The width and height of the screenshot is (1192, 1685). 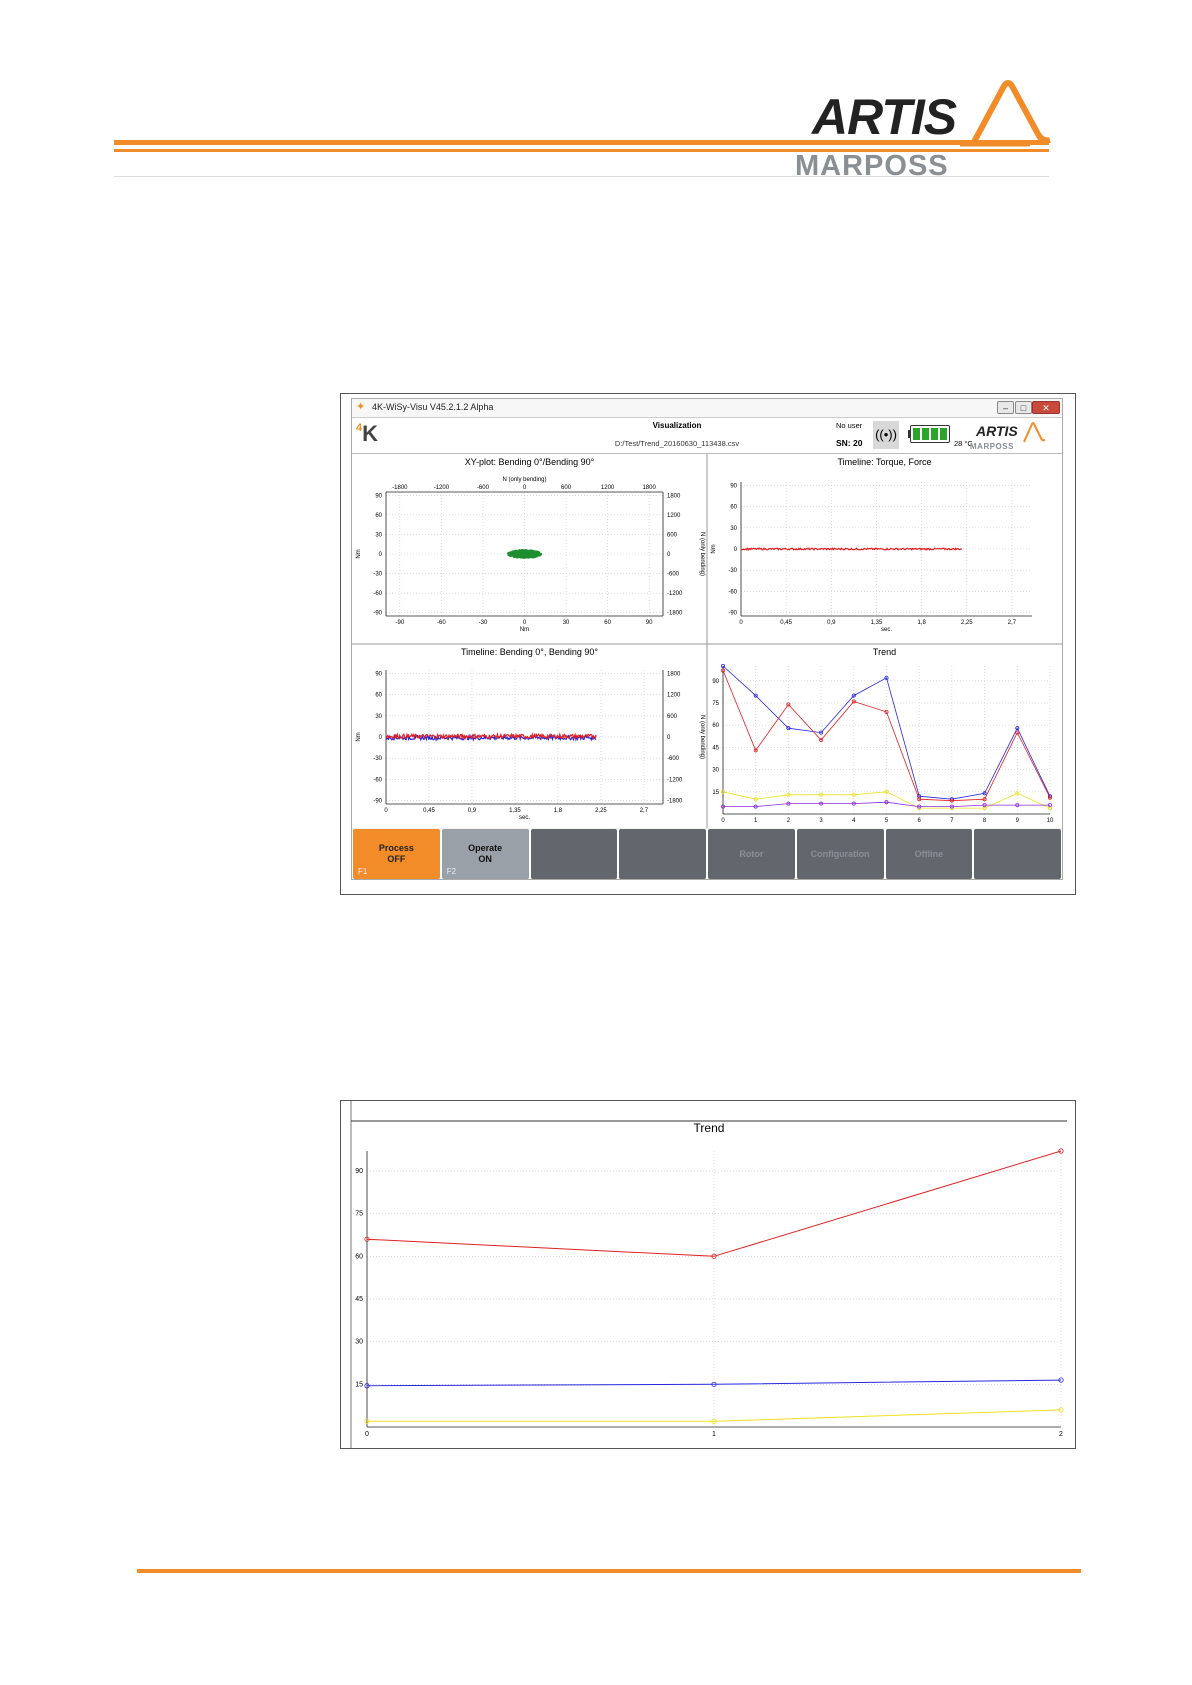 What do you see at coordinates (601, 811) in the screenshot?
I see `x-tick-label: 2,25` at bounding box center [601, 811].